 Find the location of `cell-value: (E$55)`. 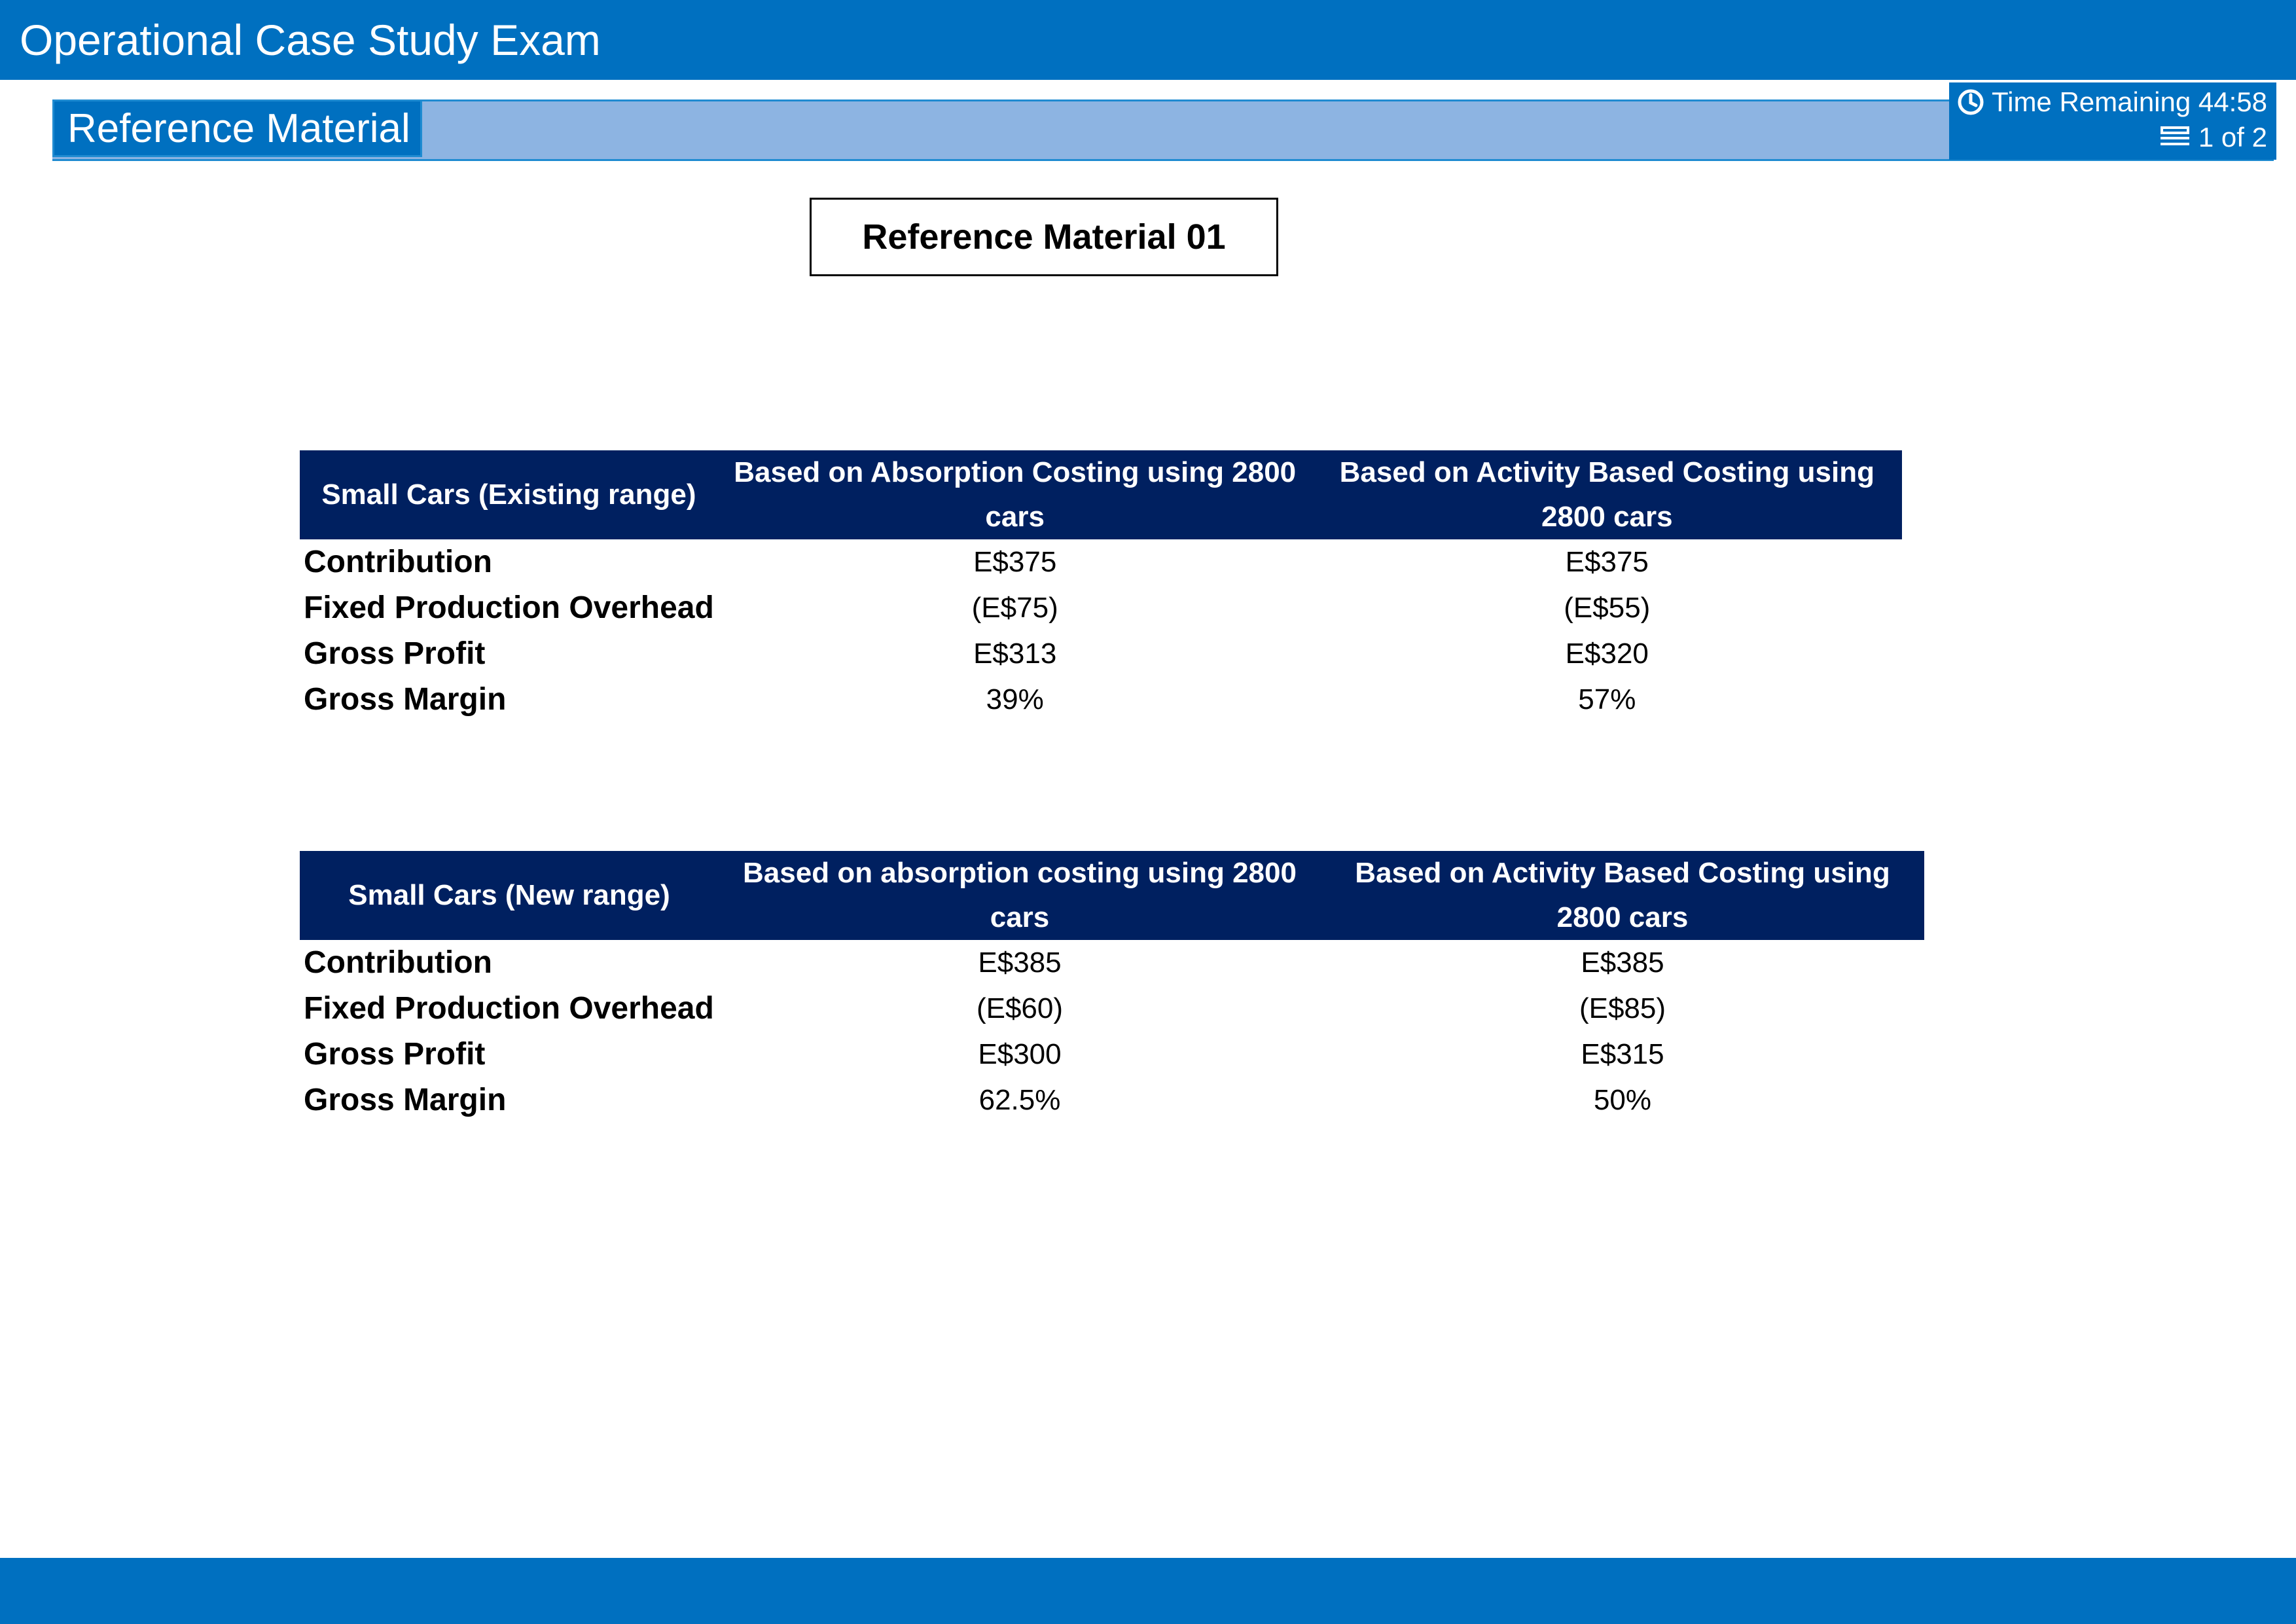

cell-value: (E$55) is located at coordinates (1607, 608).